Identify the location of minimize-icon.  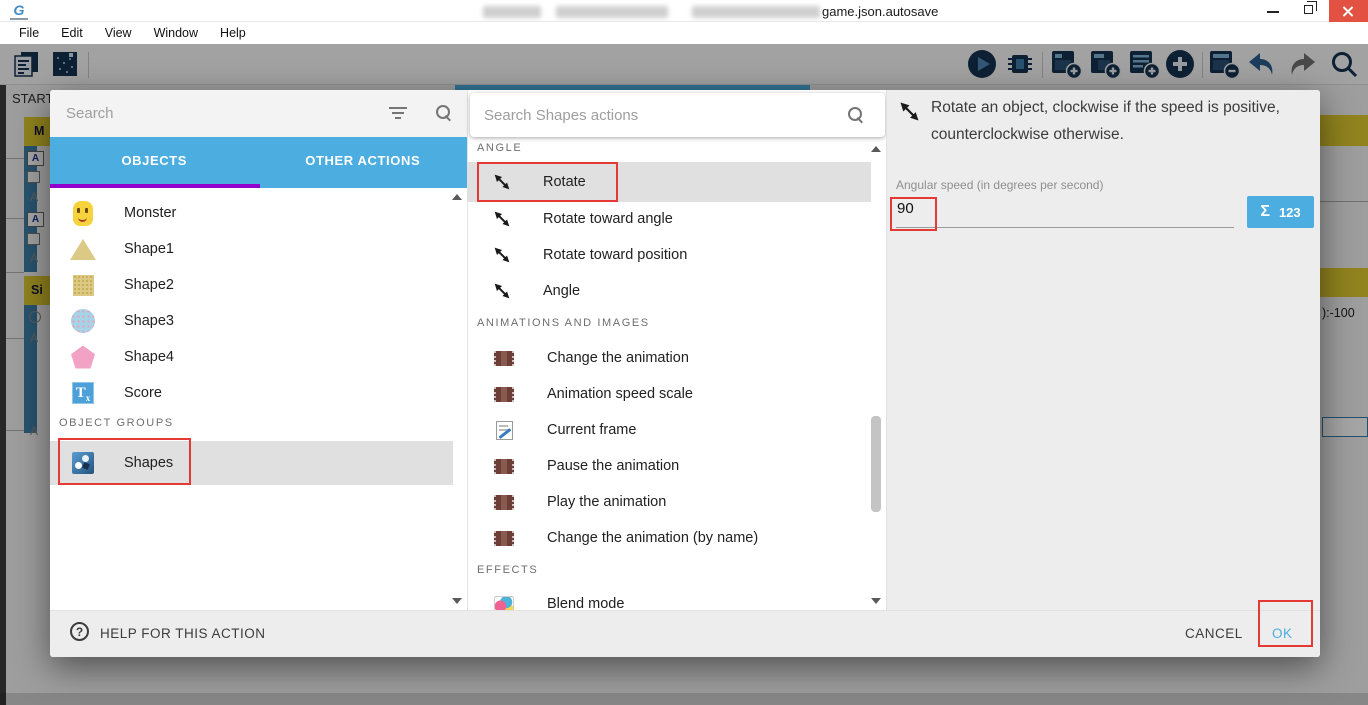
(1273, 12).